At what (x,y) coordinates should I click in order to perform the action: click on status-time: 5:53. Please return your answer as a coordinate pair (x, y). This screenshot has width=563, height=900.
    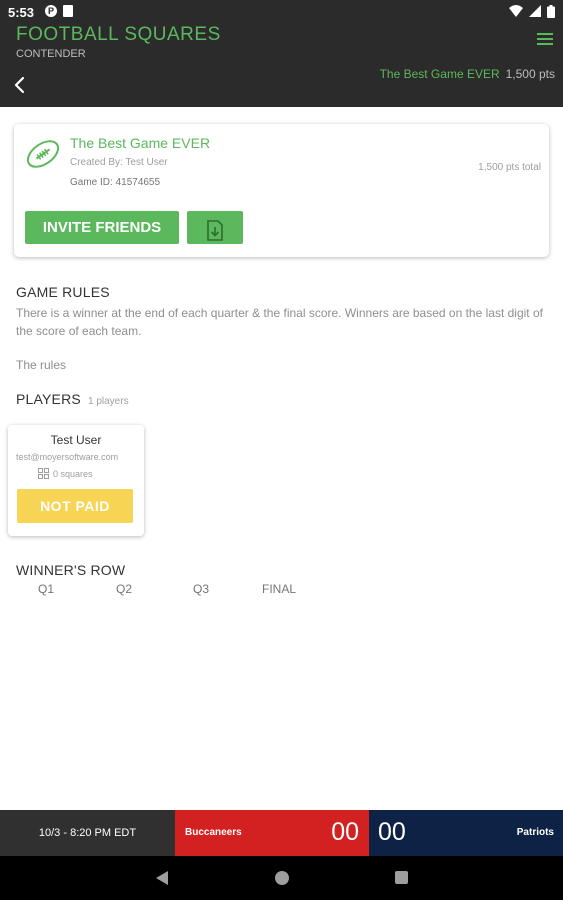
    Looking at the image, I should click on (21, 12).